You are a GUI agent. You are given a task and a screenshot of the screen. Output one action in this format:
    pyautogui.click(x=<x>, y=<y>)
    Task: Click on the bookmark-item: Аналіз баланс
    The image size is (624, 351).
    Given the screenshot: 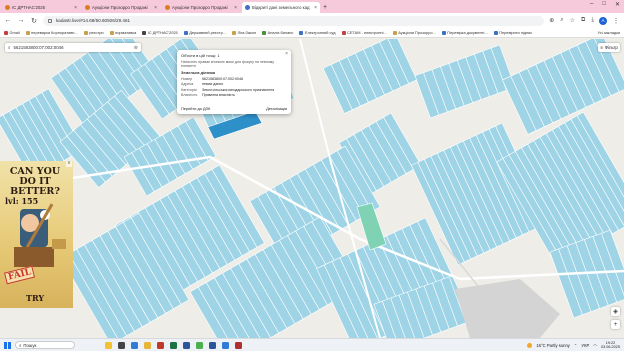 What is the action you would take?
    pyautogui.click(x=277, y=32)
    